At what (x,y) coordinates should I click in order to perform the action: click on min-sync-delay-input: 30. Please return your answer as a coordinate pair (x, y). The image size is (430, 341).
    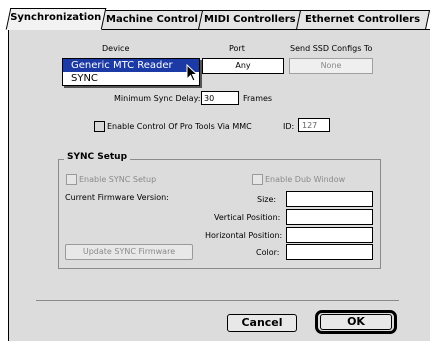
    Looking at the image, I should click on (220, 98).